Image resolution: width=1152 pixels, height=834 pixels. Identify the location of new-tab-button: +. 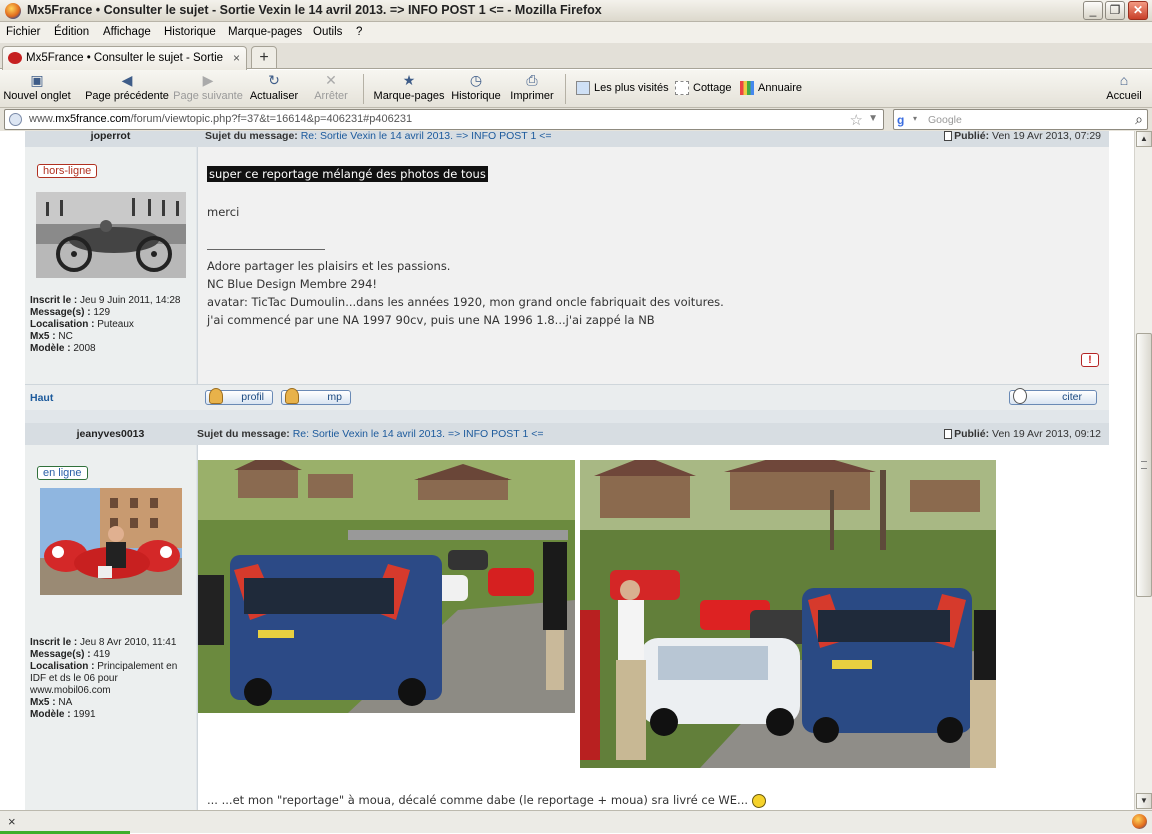
(264, 57).